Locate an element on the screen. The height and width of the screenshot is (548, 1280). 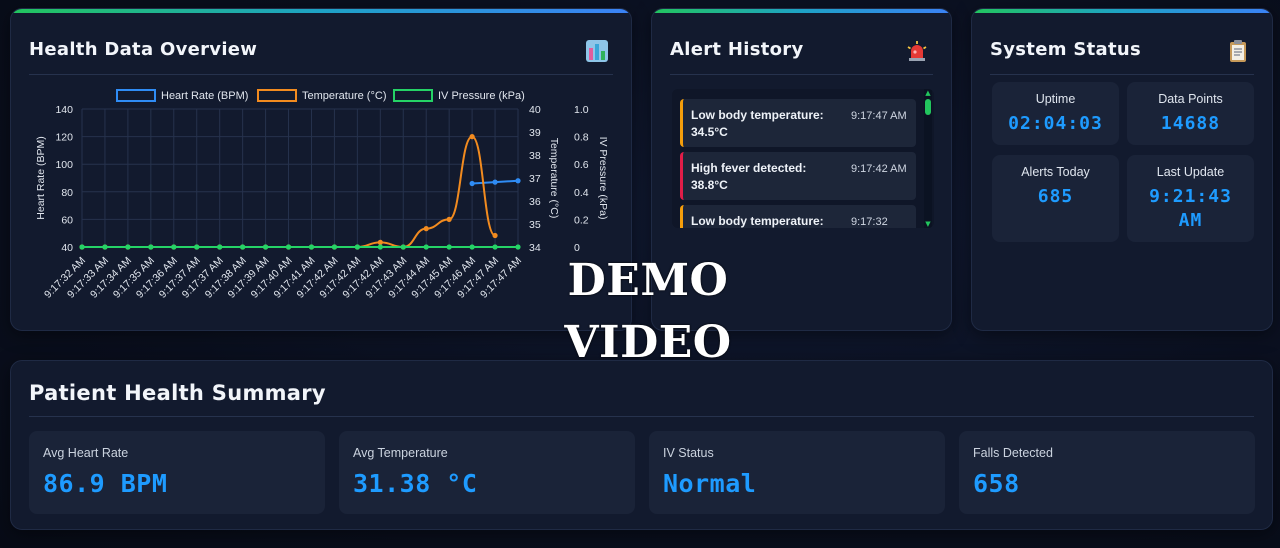
siren-icon is located at coordinates (917, 51).